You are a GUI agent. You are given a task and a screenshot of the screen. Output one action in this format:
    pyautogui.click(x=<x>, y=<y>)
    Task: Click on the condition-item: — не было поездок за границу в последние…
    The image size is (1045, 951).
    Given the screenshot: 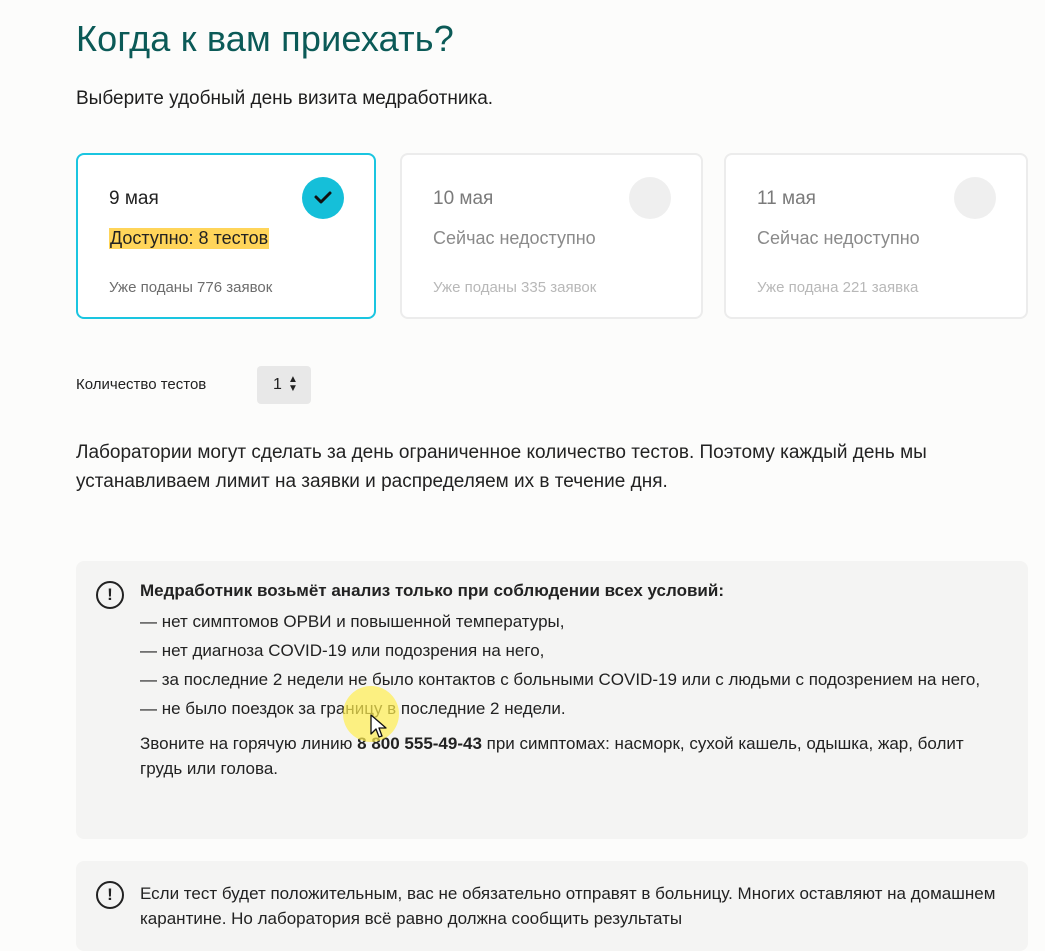 What is the action you would take?
    pyautogui.click(x=353, y=708)
    